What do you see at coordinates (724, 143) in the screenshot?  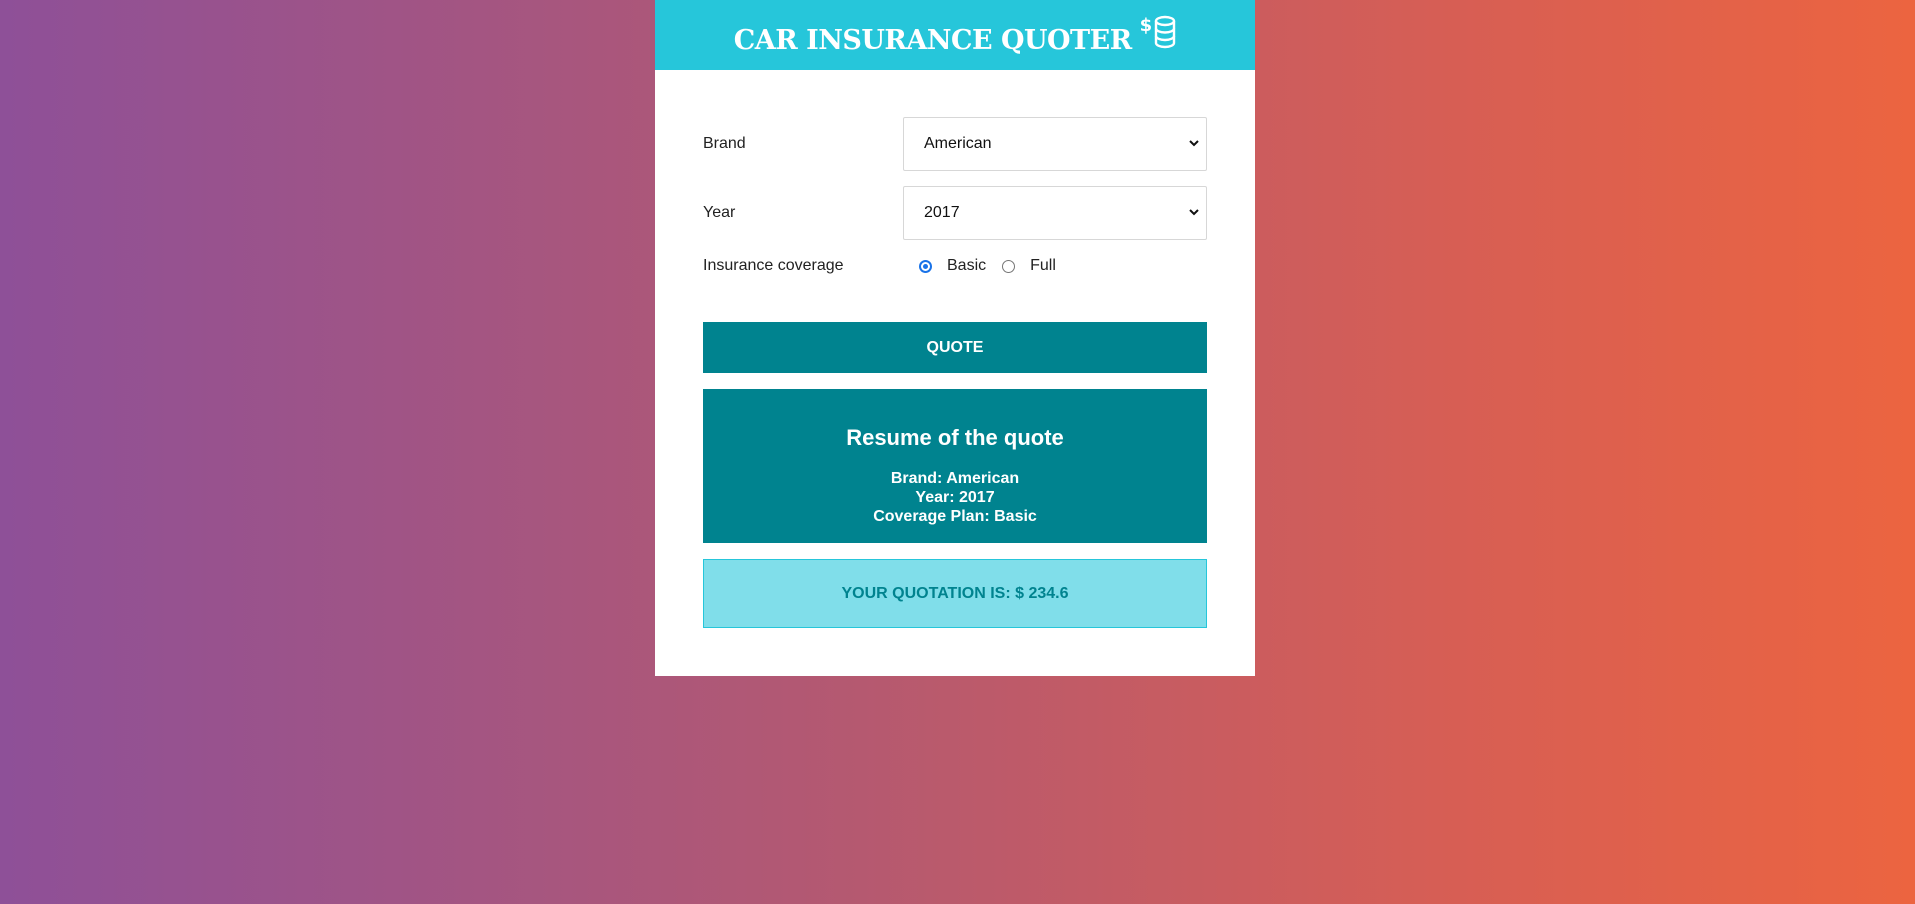 I see `brand-label: Brand` at bounding box center [724, 143].